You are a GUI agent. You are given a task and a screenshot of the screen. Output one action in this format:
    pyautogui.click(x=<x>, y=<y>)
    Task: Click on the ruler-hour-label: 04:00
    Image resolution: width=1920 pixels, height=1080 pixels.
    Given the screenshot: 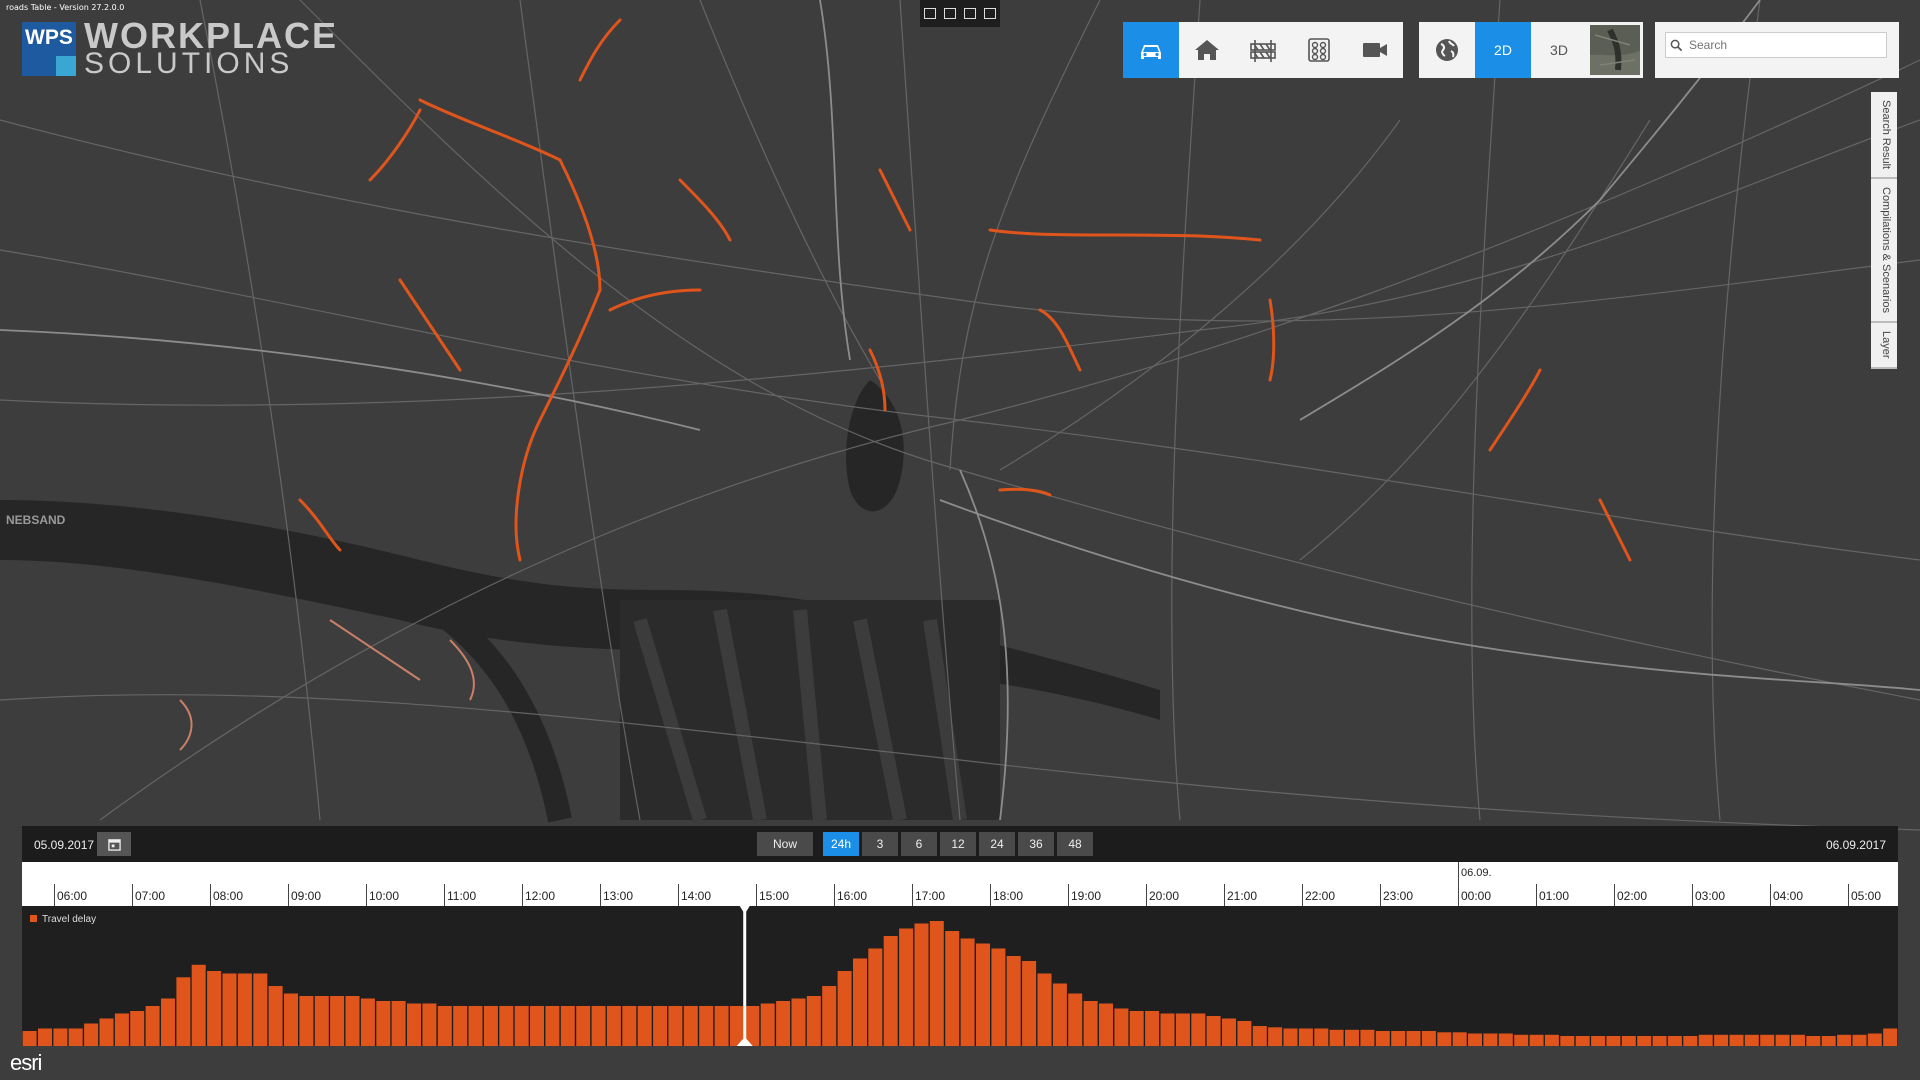 What is the action you would take?
    pyautogui.click(x=1788, y=896)
    